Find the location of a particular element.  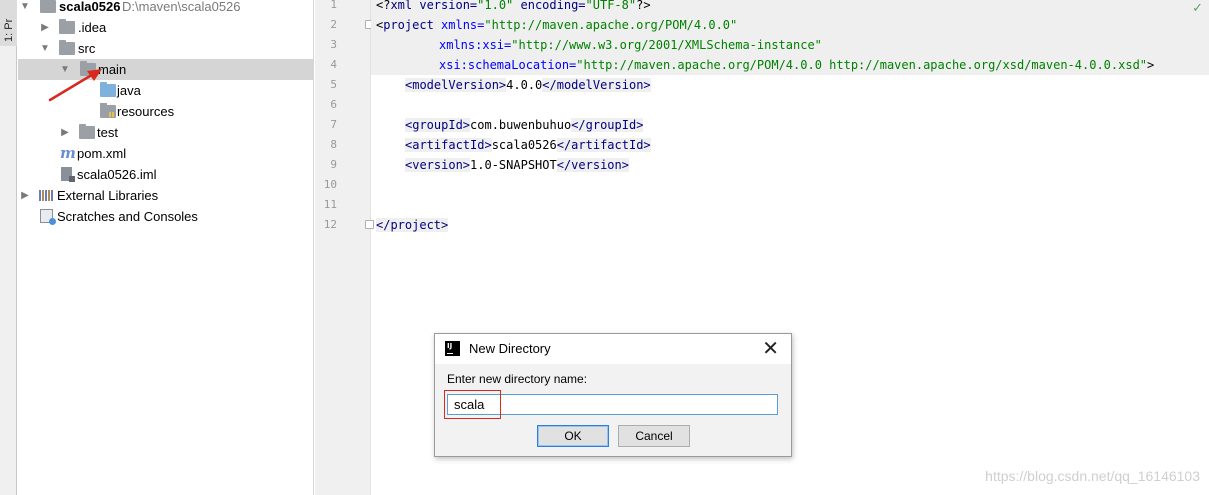

line-number: 12 is located at coordinates (330, 224).